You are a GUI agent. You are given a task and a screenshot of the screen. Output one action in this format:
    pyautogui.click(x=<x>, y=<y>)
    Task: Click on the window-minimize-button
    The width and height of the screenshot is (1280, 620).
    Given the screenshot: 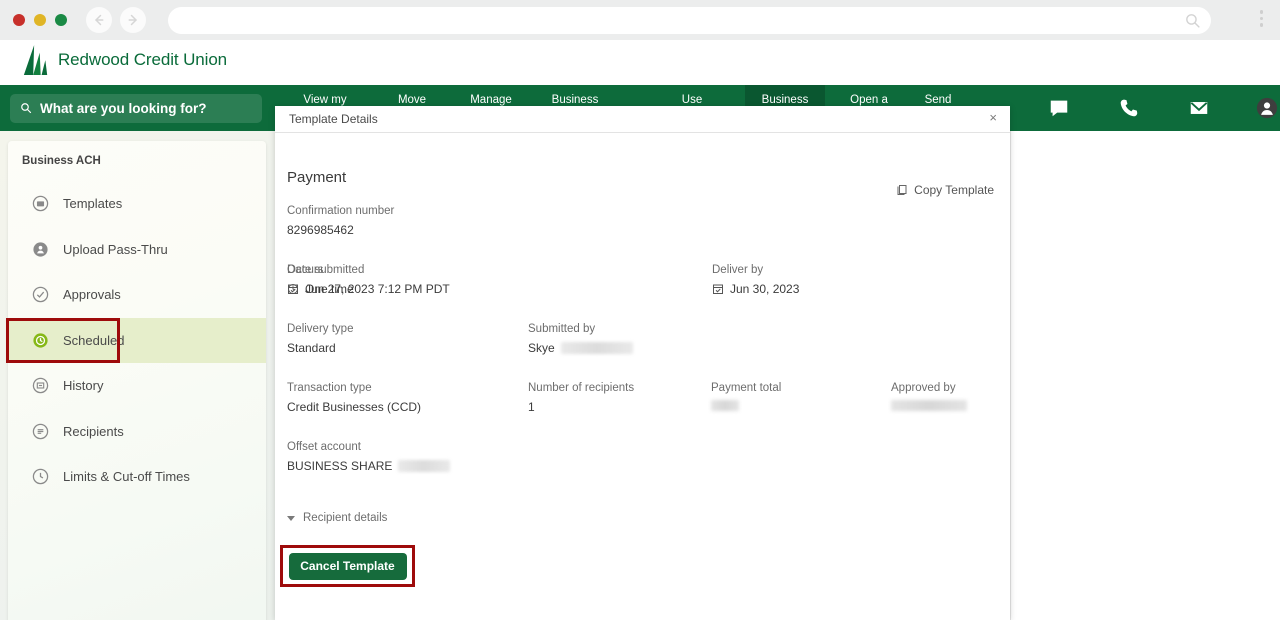 What is the action you would take?
    pyautogui.click(x=40, y=20)
    